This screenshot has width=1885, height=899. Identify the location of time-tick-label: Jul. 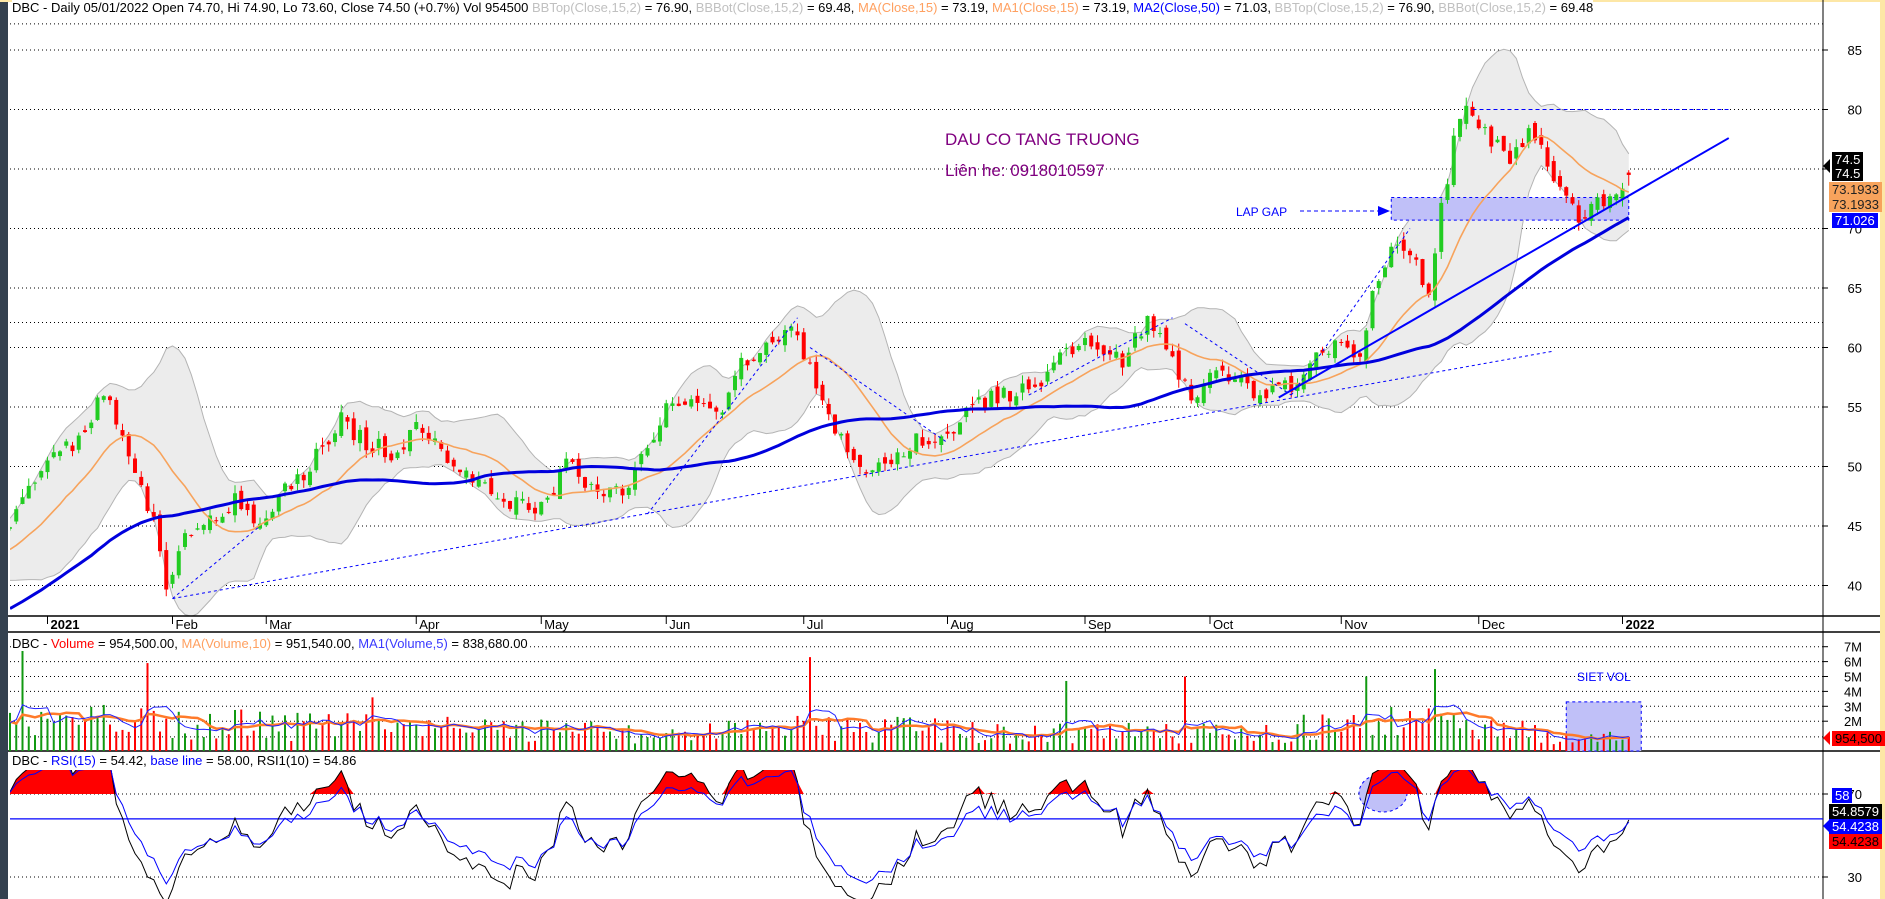
(815, 624).